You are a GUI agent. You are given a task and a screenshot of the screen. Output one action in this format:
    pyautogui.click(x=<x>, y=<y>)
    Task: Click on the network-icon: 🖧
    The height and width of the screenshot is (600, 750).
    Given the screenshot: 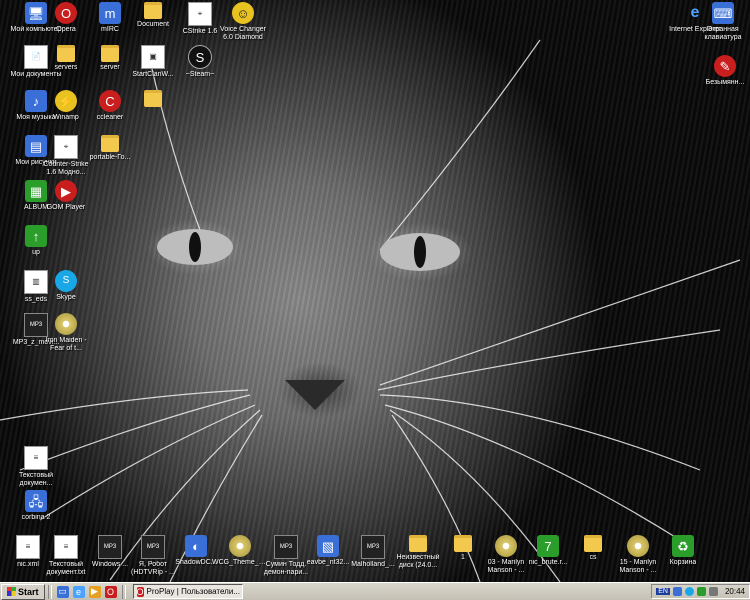 What is the action you would take?
    pyautogui.click(x=36, y=501)
    